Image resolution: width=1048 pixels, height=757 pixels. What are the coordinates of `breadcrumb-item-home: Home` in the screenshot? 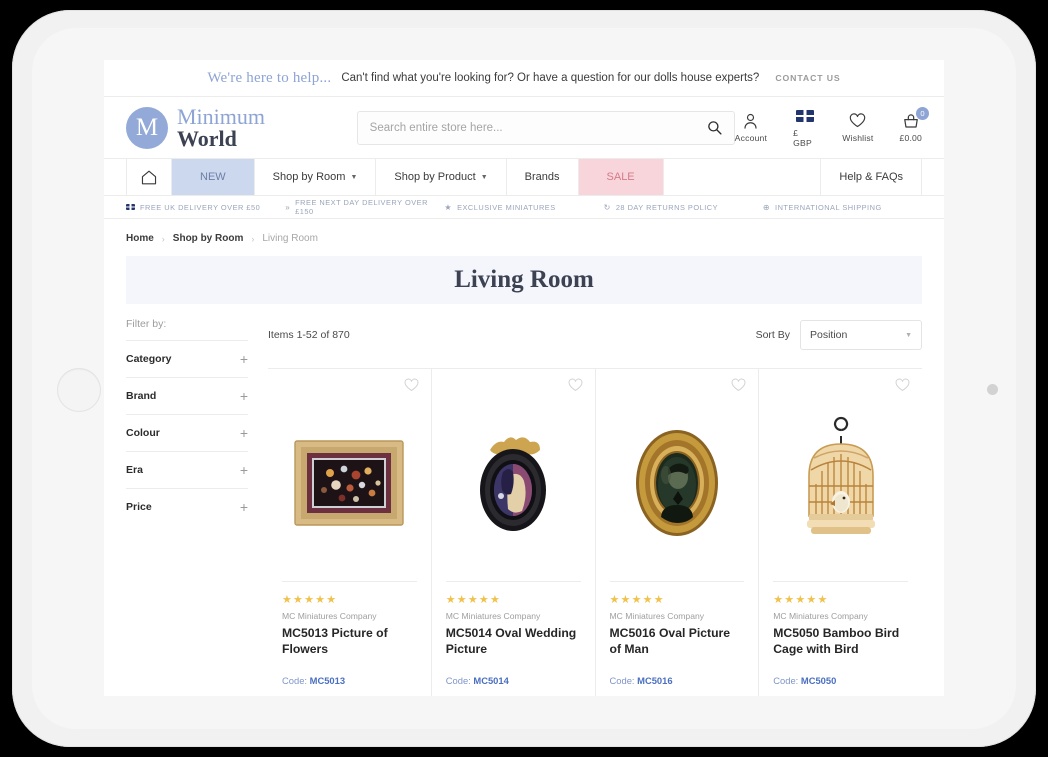 It's located at (140, 238).